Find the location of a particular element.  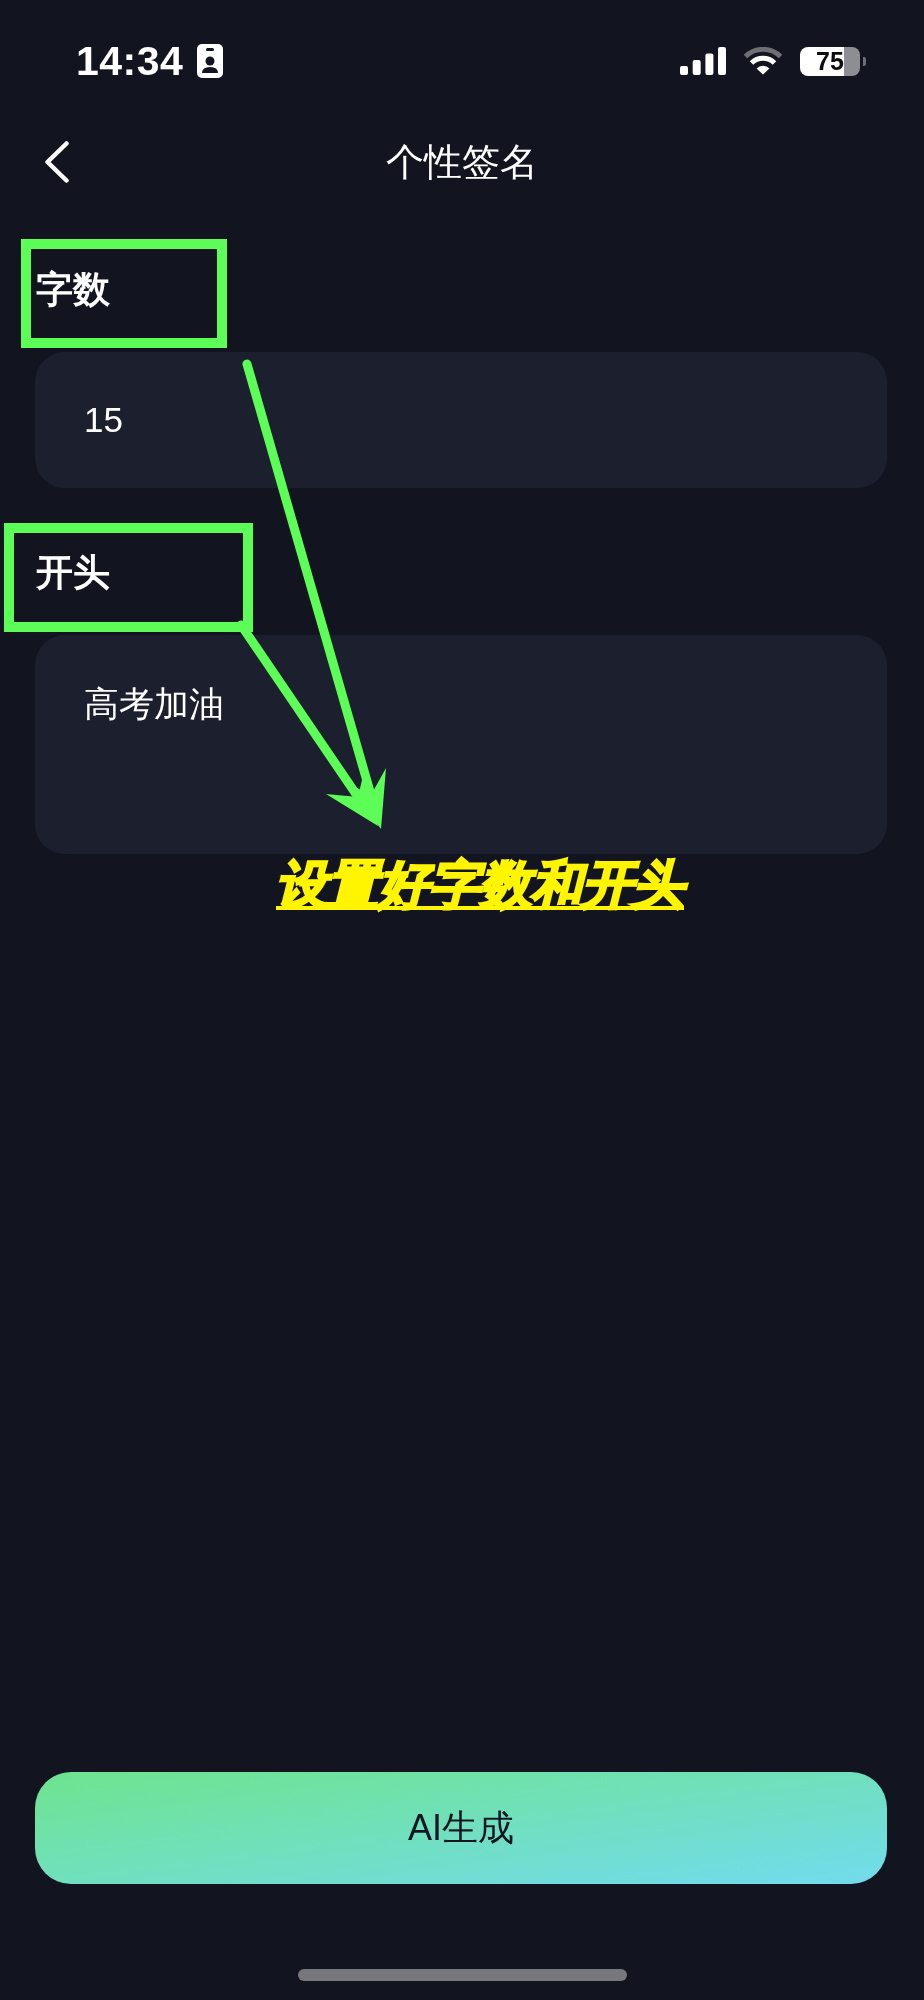

text-area-field: 高考加油 is located at coordinates (461, 744).